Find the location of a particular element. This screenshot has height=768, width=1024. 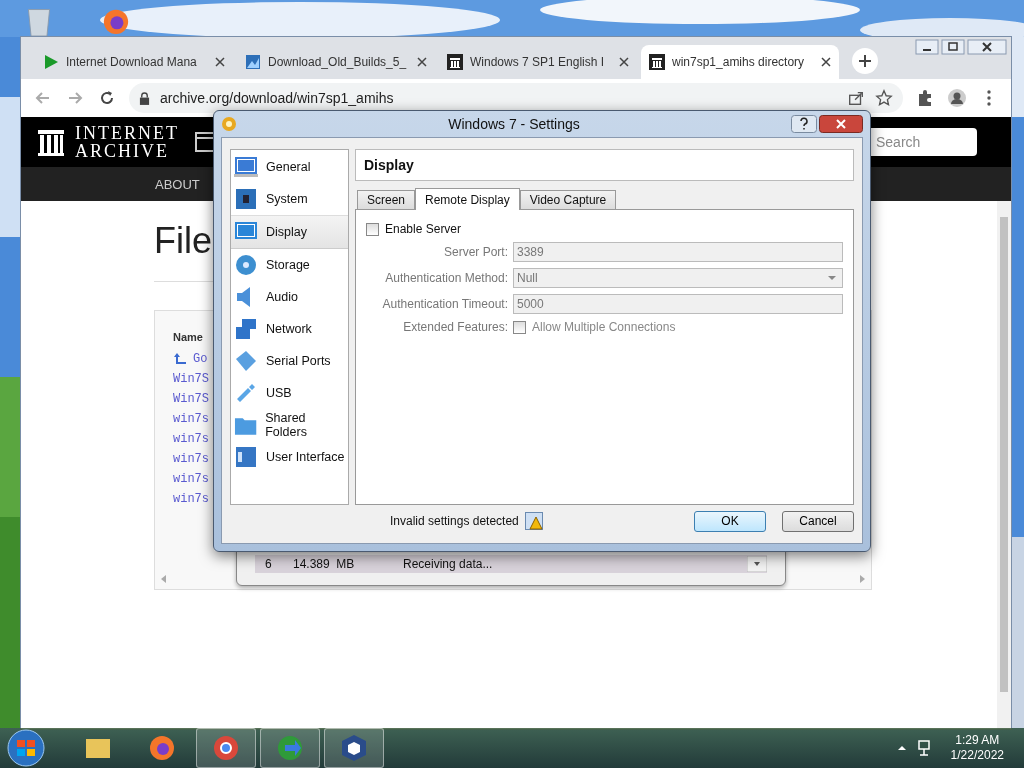

tab-title: Download_Old_Builds_5_ is located at coordinates (338, 62).